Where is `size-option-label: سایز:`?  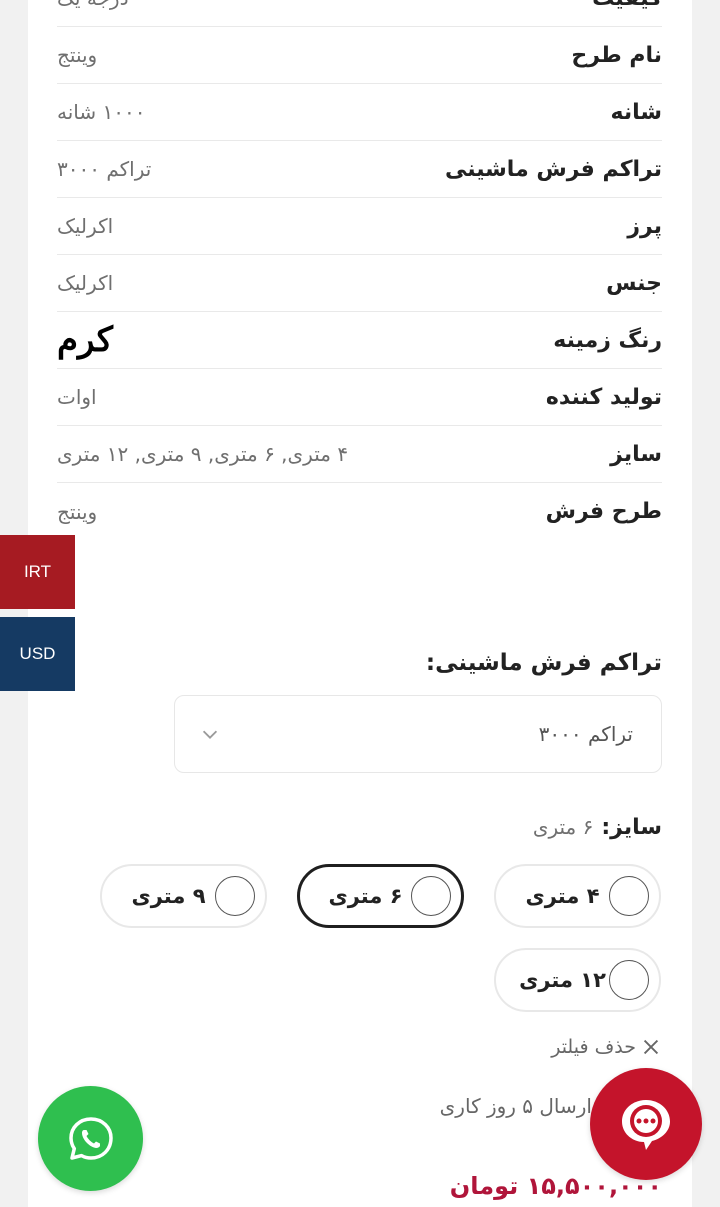
size-option-label: سایز: is located at coordinates (631, 827).